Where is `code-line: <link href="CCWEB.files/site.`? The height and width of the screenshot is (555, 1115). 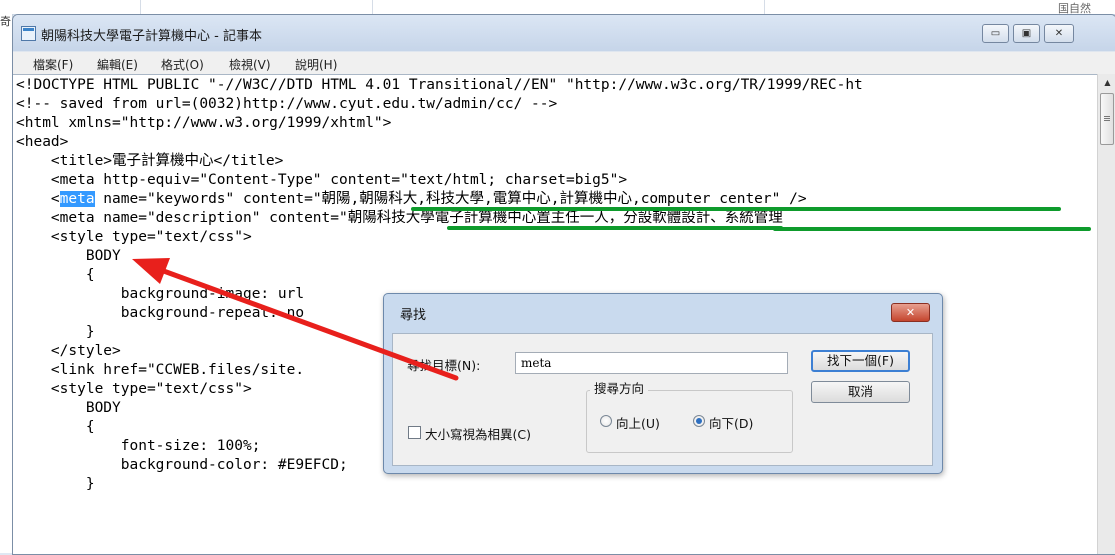 code-line: <link href="CCWEB.files/site. is located at coordinates (160, 370).